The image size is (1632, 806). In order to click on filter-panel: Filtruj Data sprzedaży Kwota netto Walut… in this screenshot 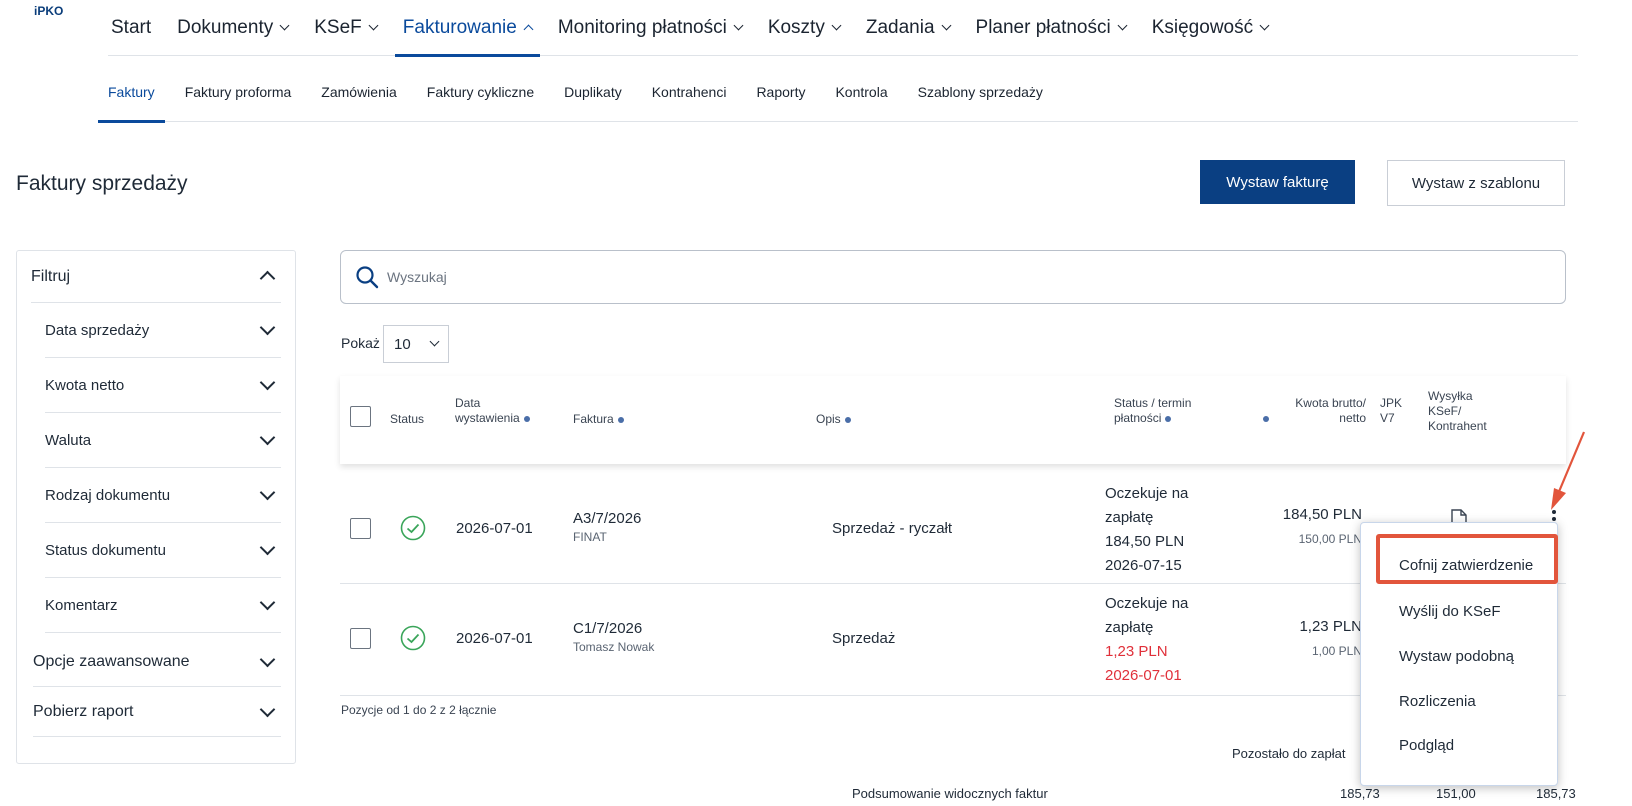, I will do `click(156, 507)`.